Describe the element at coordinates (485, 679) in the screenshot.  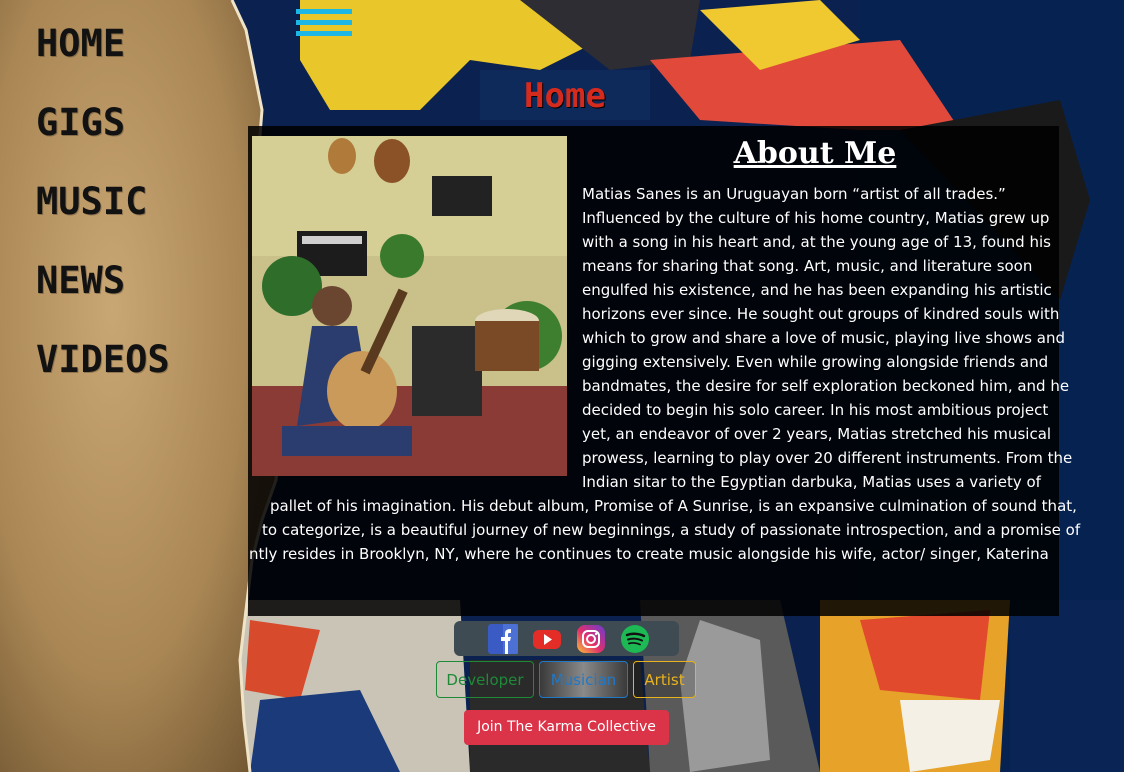
I see `developer-button: Developer` at that location.